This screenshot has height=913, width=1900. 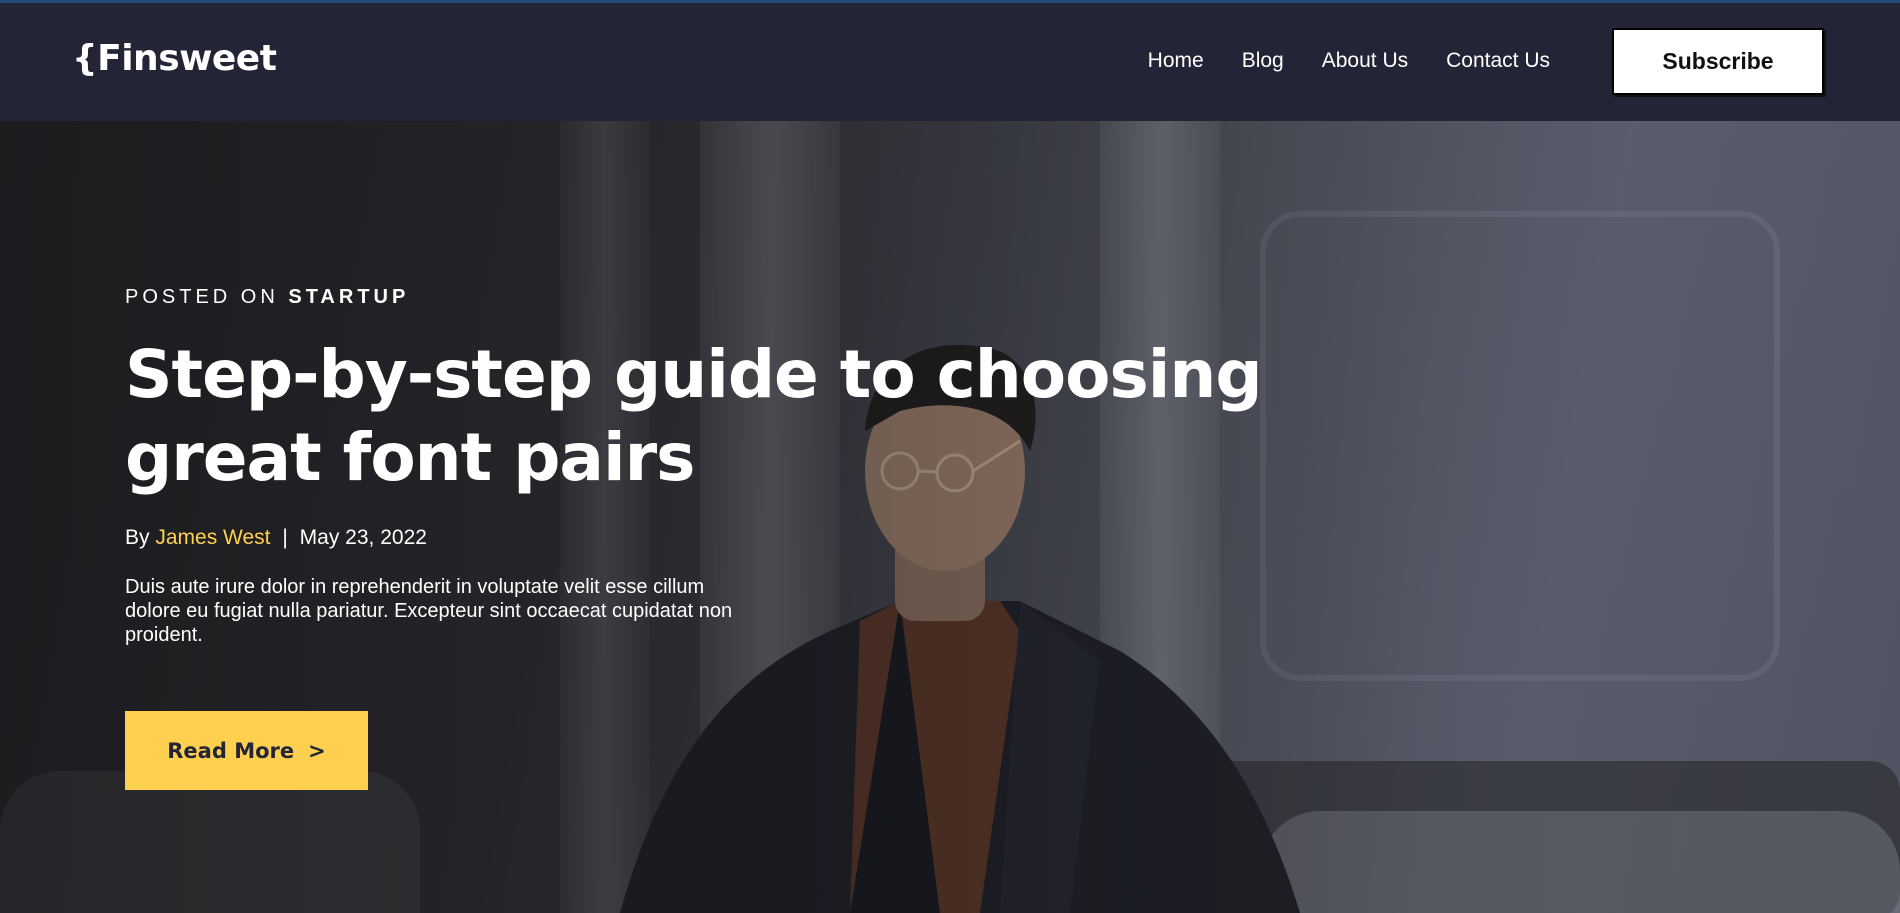 I want to click on subscribe-button: Subscribe, so click(x=1718, y=61).